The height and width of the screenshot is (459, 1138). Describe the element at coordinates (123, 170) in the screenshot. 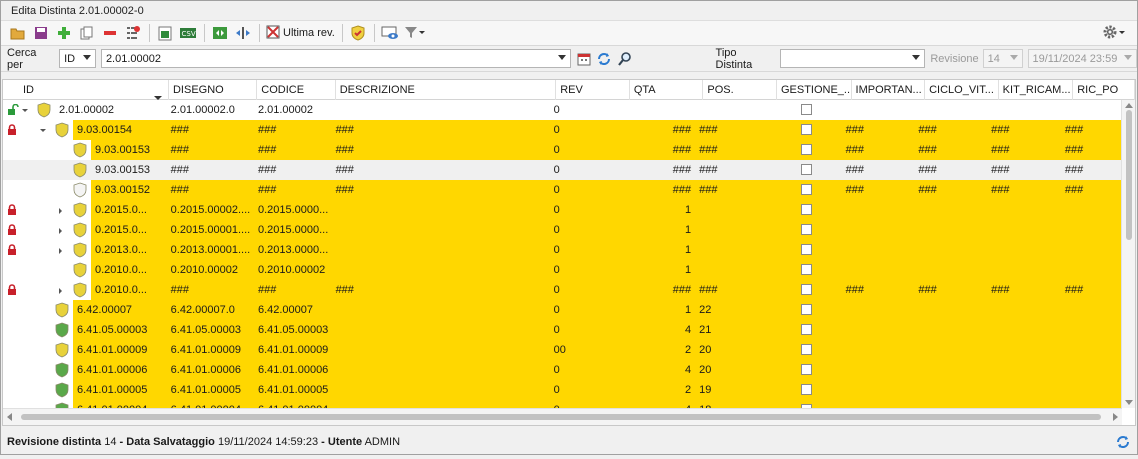

I see `cell-id: 9.03.00153` at that location.